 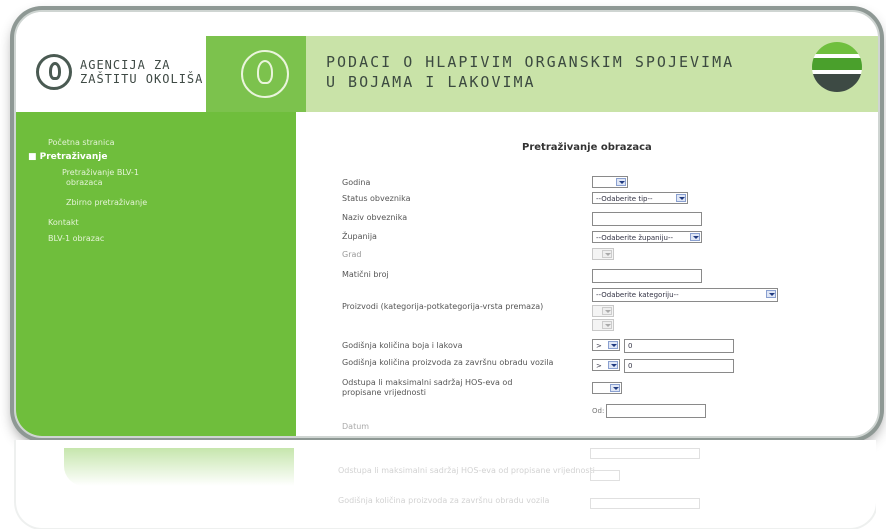 I want to click on godisnja-vozila-input: 0, so click(x=679, y=366).